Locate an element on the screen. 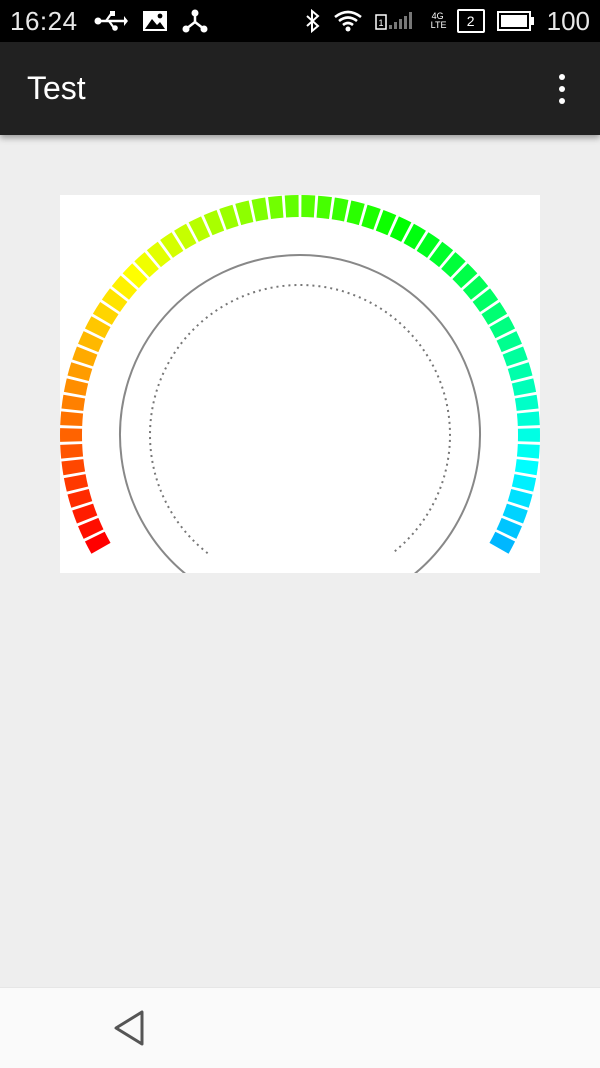 The image size is (600, 1068). status-bar: 16:24 1 4G LTE 2 100 is located at coordinates (300, 21).